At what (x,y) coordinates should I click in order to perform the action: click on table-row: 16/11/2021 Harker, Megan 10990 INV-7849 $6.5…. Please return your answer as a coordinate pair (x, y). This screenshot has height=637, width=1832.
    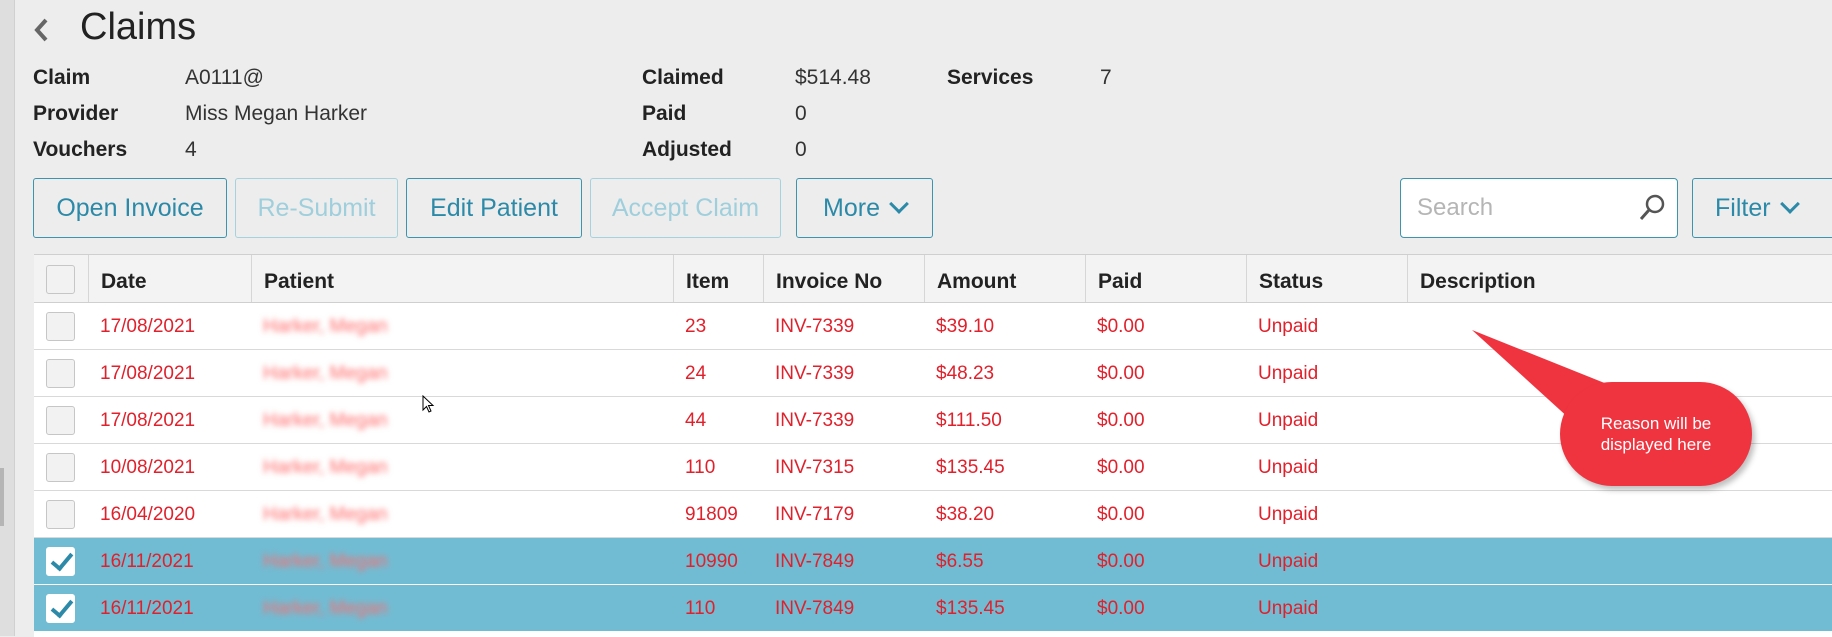
    Looking at the image, I should click on (933, 561).